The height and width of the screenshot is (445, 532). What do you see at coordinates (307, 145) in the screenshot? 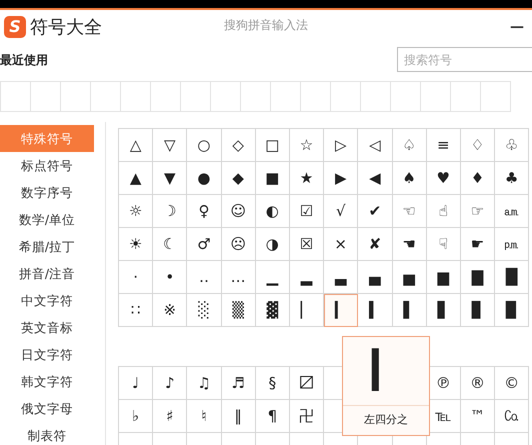
I see `symbol-cell: ☆` at bounding box center [307, 145].